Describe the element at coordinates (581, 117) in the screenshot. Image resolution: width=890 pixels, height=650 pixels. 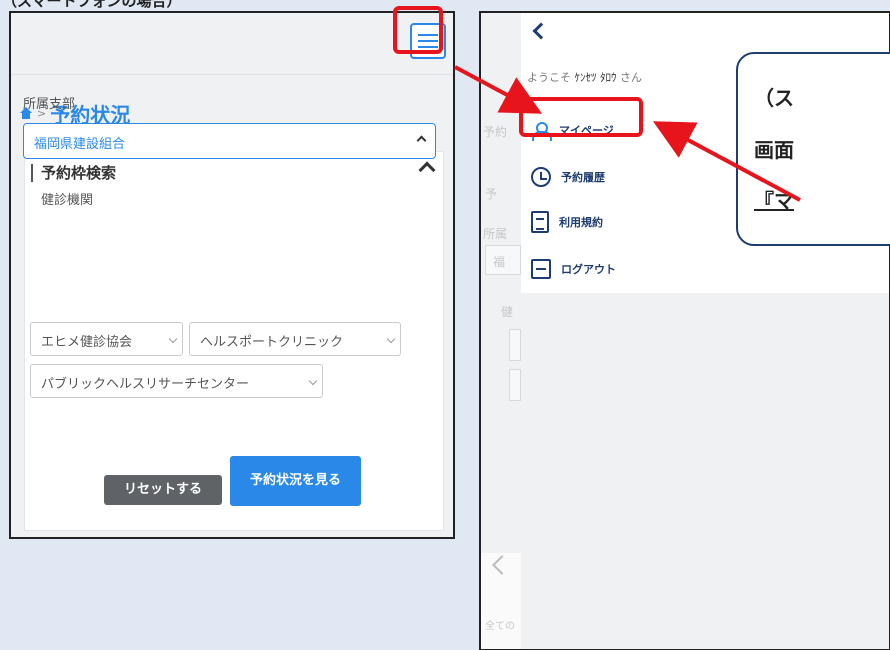
I see `annotation-highlight-mypage` at that location.